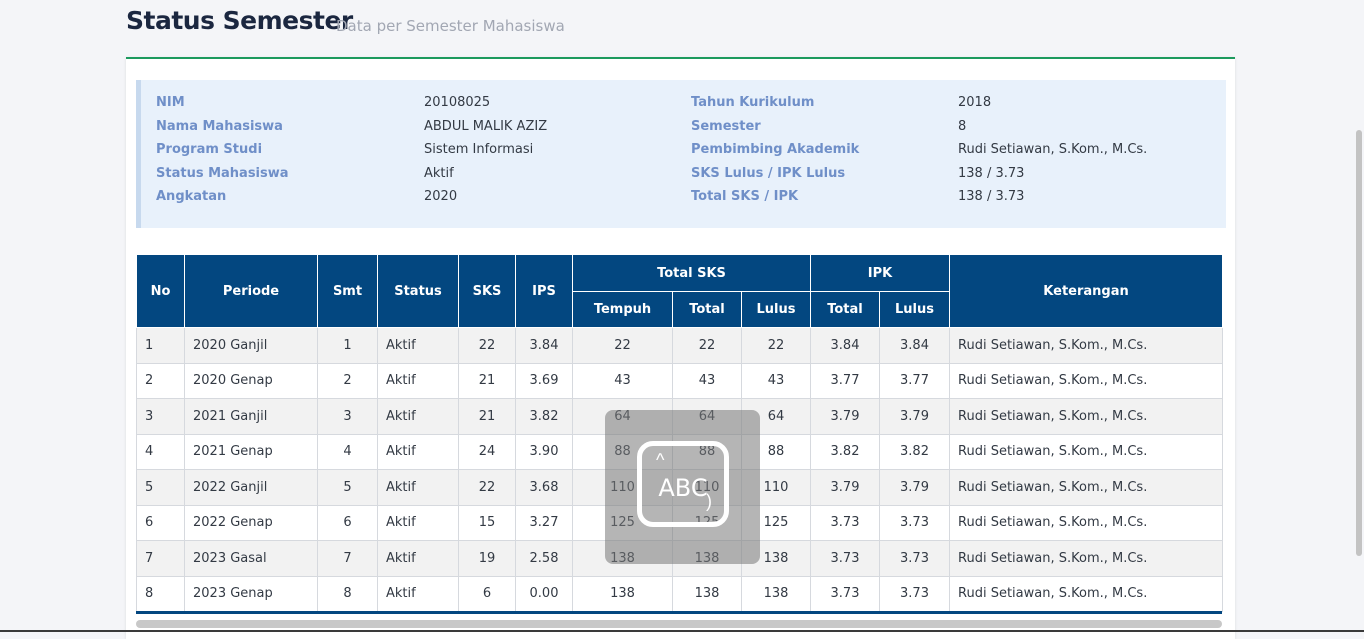 This screenshot has width=1364, height=639. I want to click on cell-periode: 2020 Genap, so click(251, 380).